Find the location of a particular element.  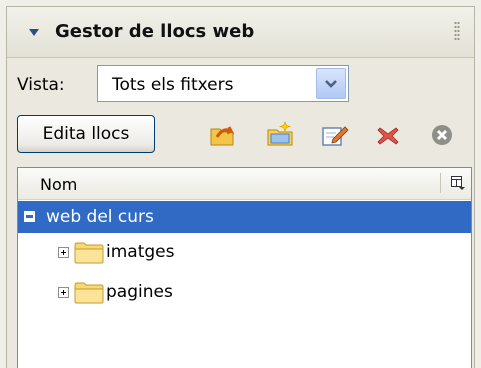

panel-header: Gestor de llocs web is located at coordinates (240, 32).